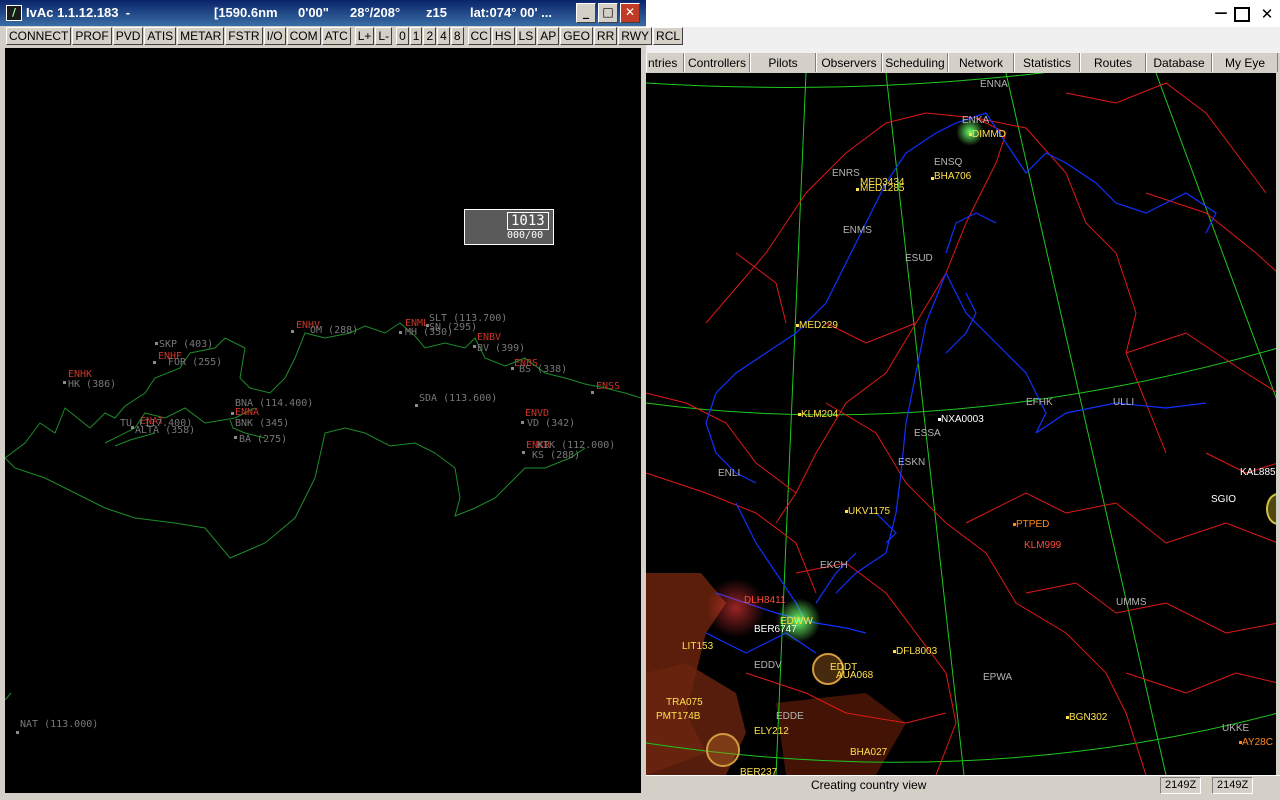 Image resolution: width=1280 pixels, height=800 pixels. What do you see at coordinates (39, 36) in the screenshot?
I see `connect-button: CONNECT` at bounding box center [39, 36].